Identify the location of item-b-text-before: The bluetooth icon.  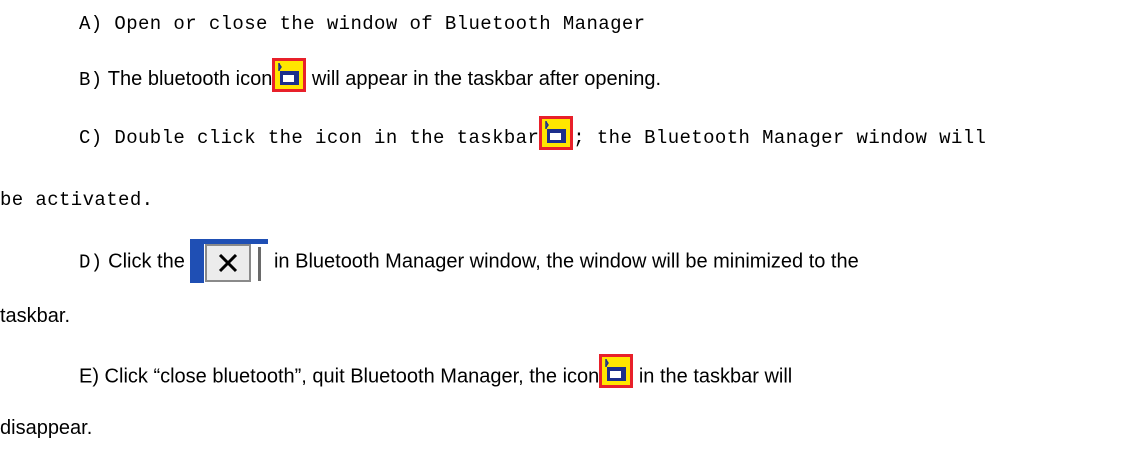
(187, 79).